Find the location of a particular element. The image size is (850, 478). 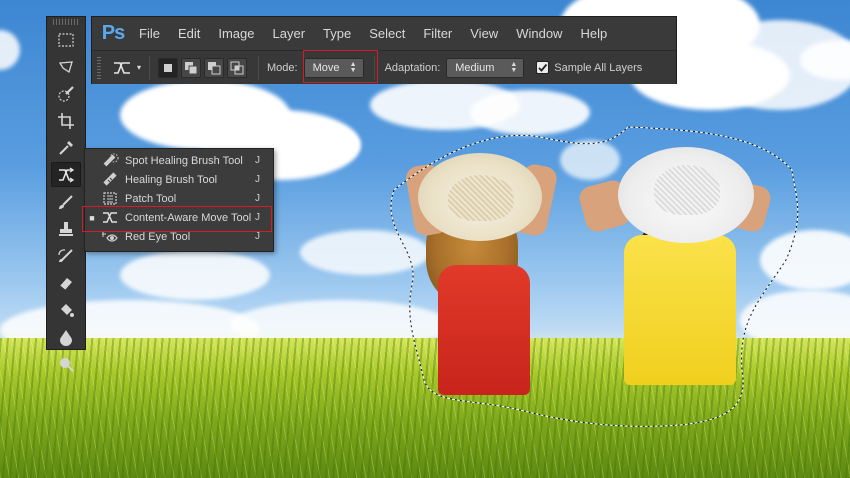

subtract-from-selection-button is located at coordinates (214, 67).